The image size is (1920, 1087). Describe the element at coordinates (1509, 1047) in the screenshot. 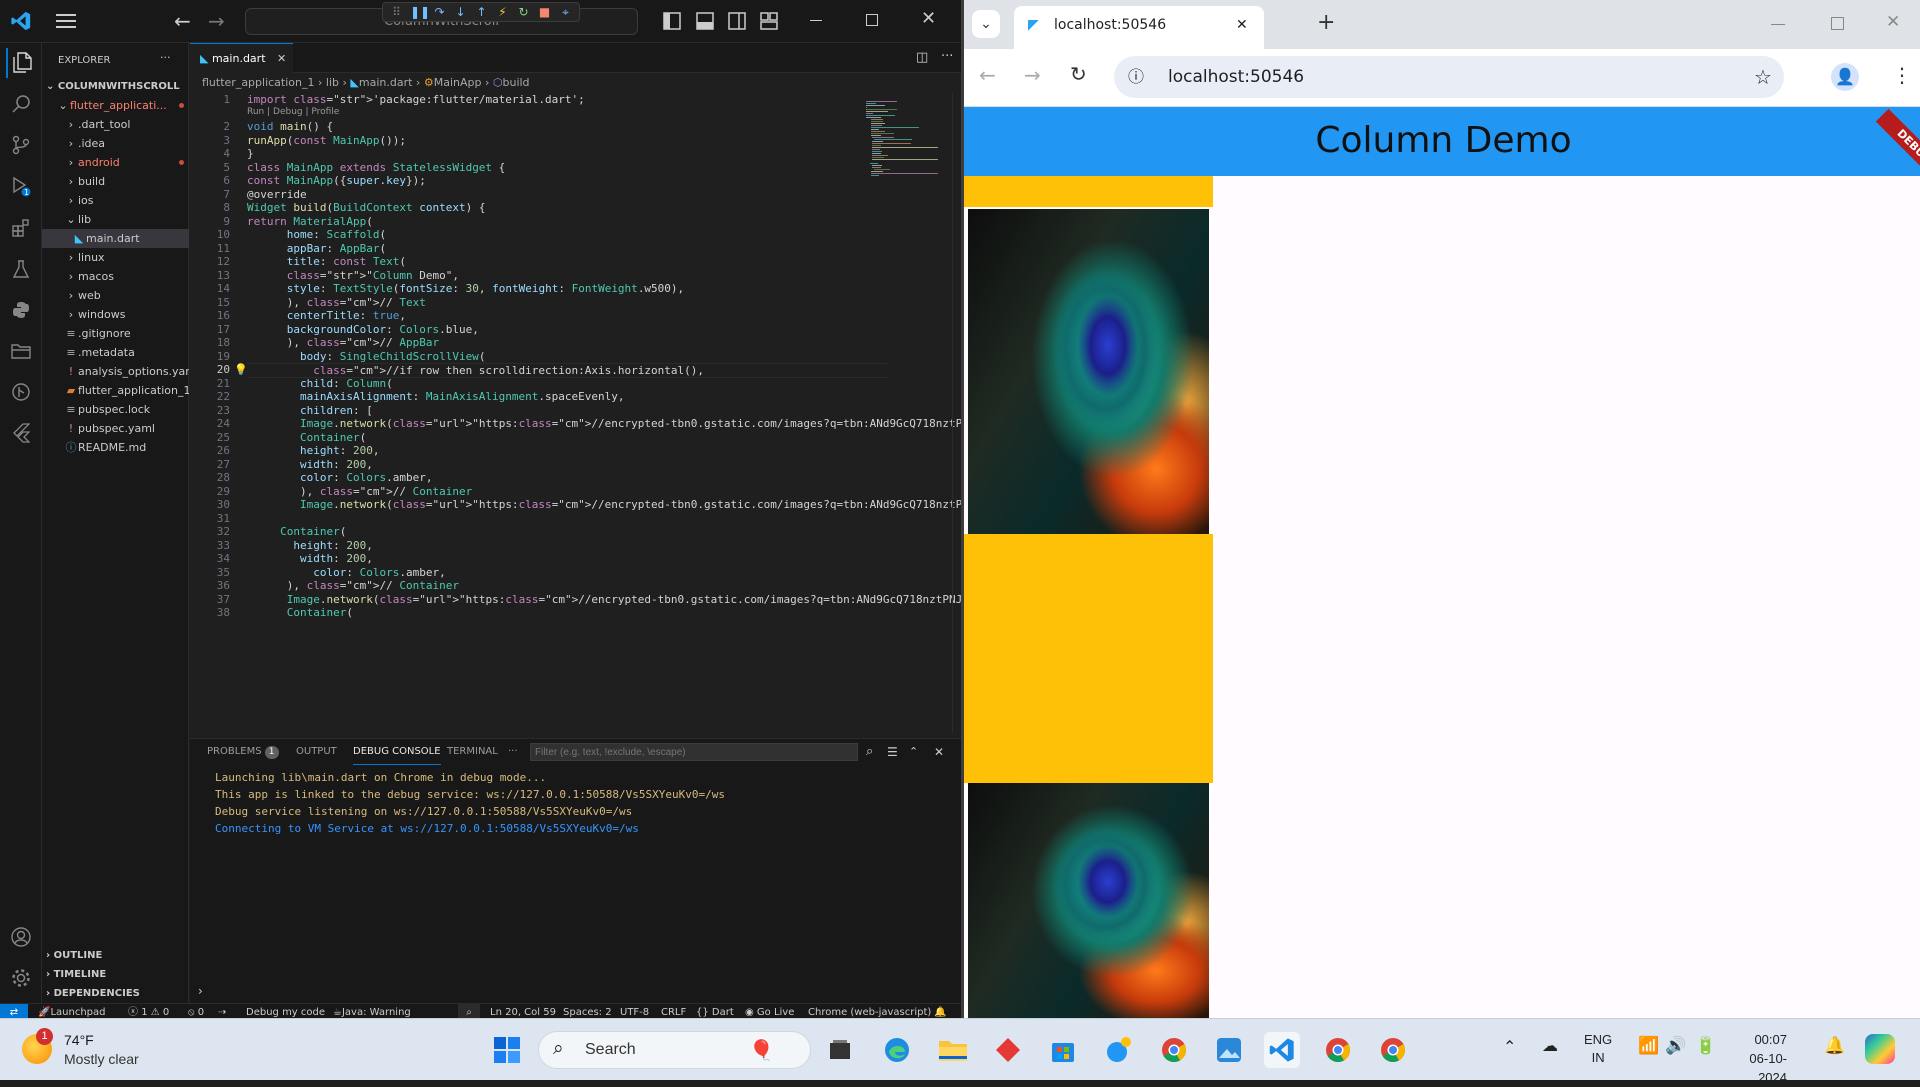

I see `show-hidden-icons-icon: ⌃` at that location.